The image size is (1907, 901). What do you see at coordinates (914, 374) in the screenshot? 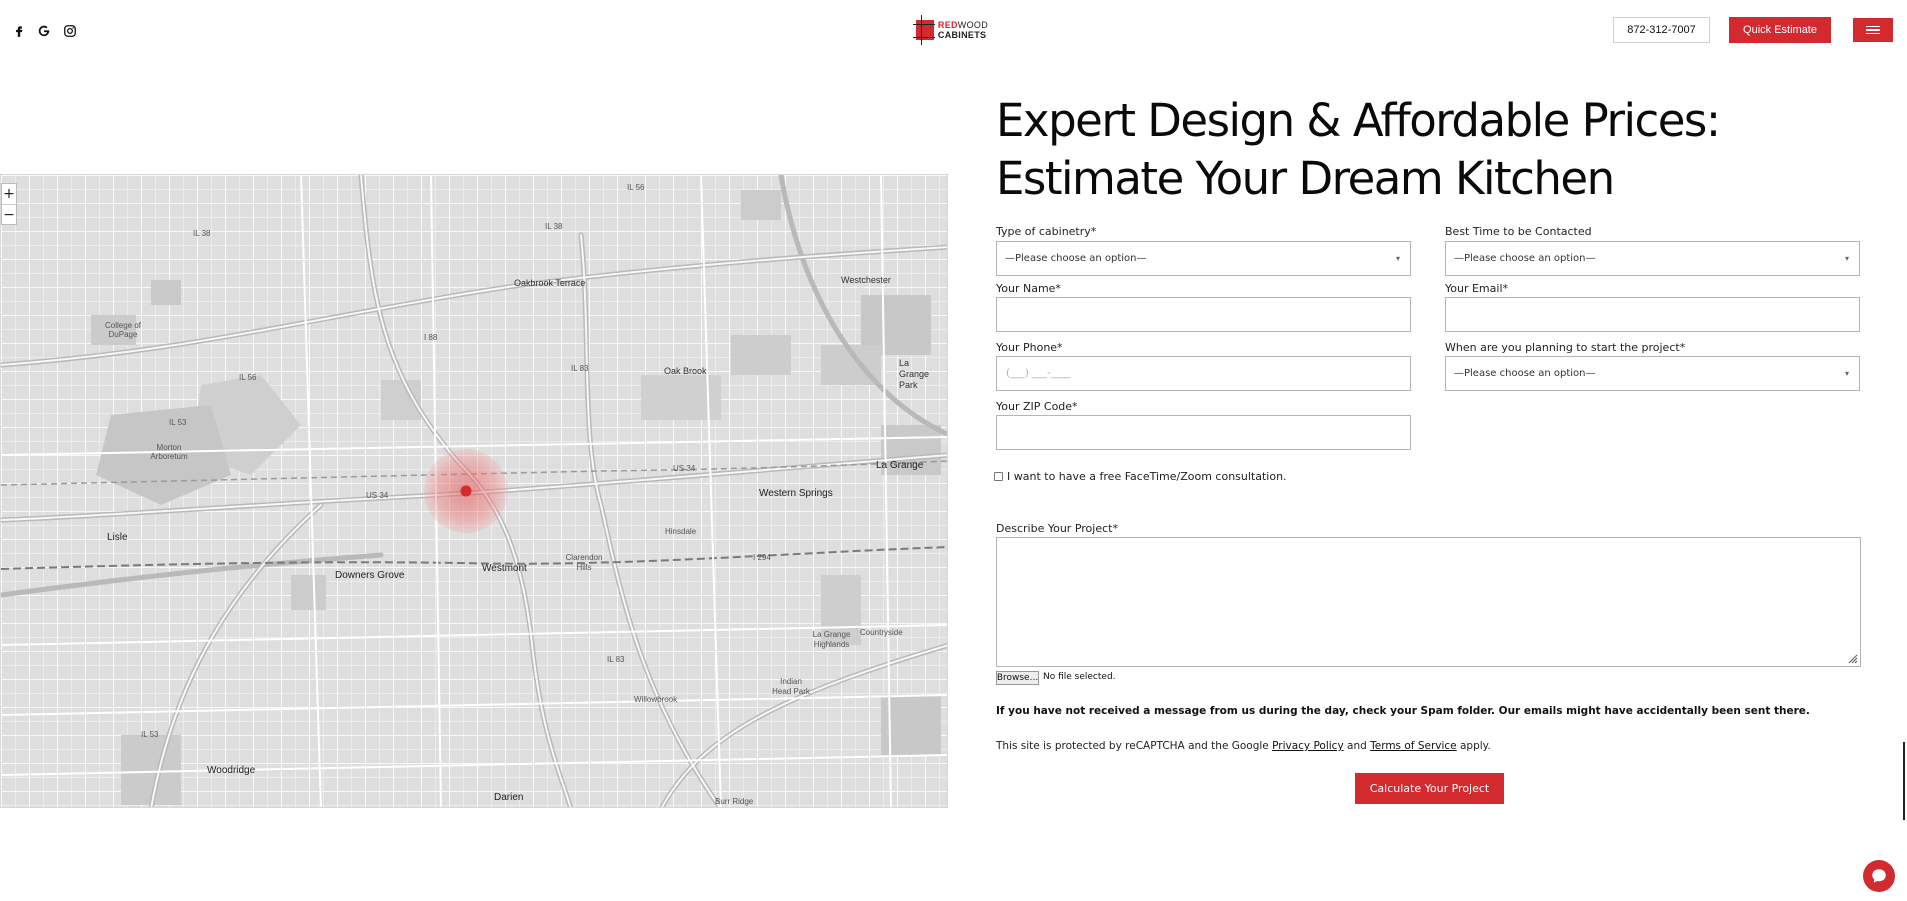
I see `map-label: La Grange Park` at bounding box center [914, 374].